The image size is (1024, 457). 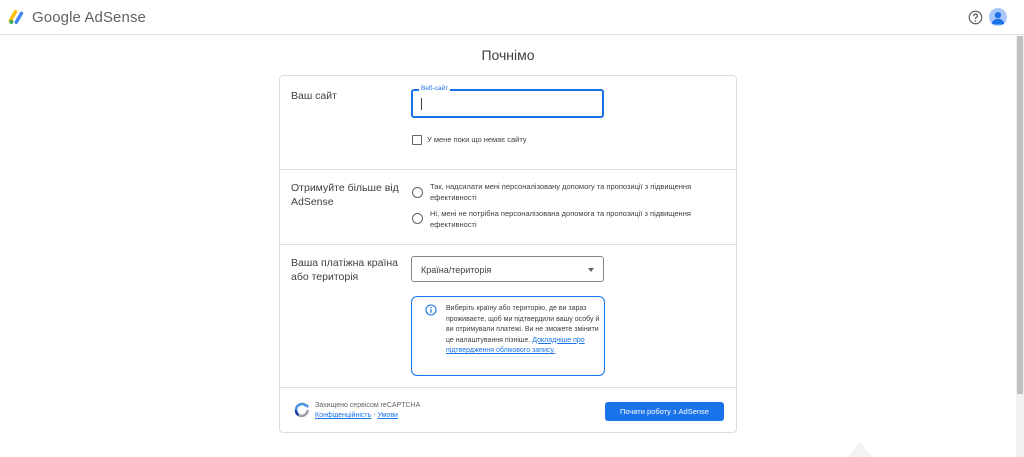 I want to click on radio-personalized-no, so click(x=417, y=218).